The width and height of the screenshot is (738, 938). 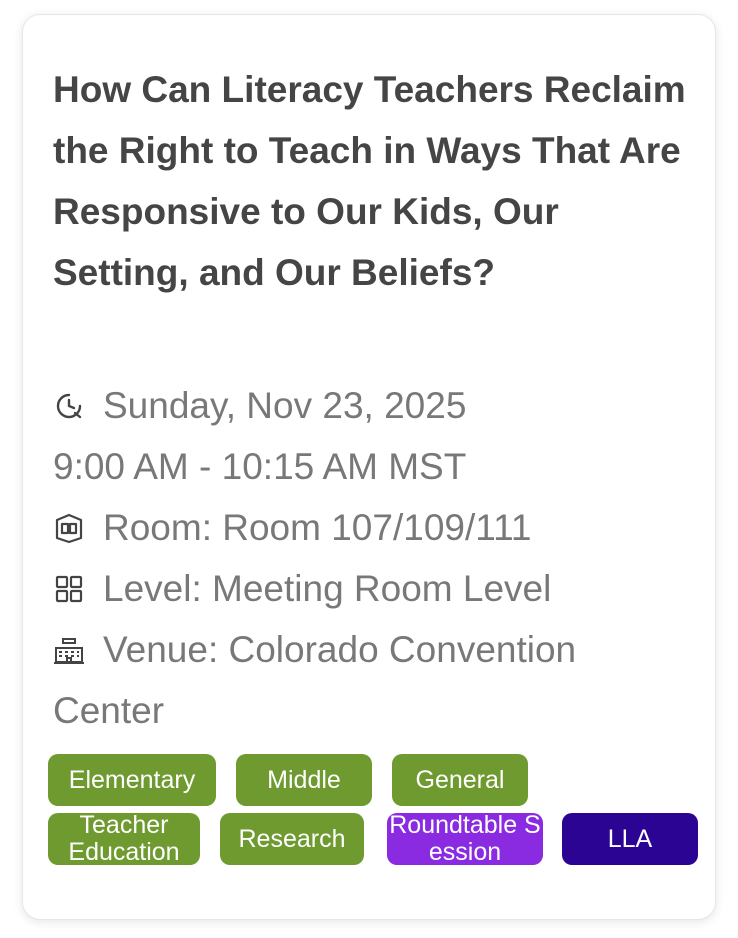 What do you see at coordinates (304, 780) in the screenshot?
I see `tag-middle: Middle` at bounding box center [304, 780].